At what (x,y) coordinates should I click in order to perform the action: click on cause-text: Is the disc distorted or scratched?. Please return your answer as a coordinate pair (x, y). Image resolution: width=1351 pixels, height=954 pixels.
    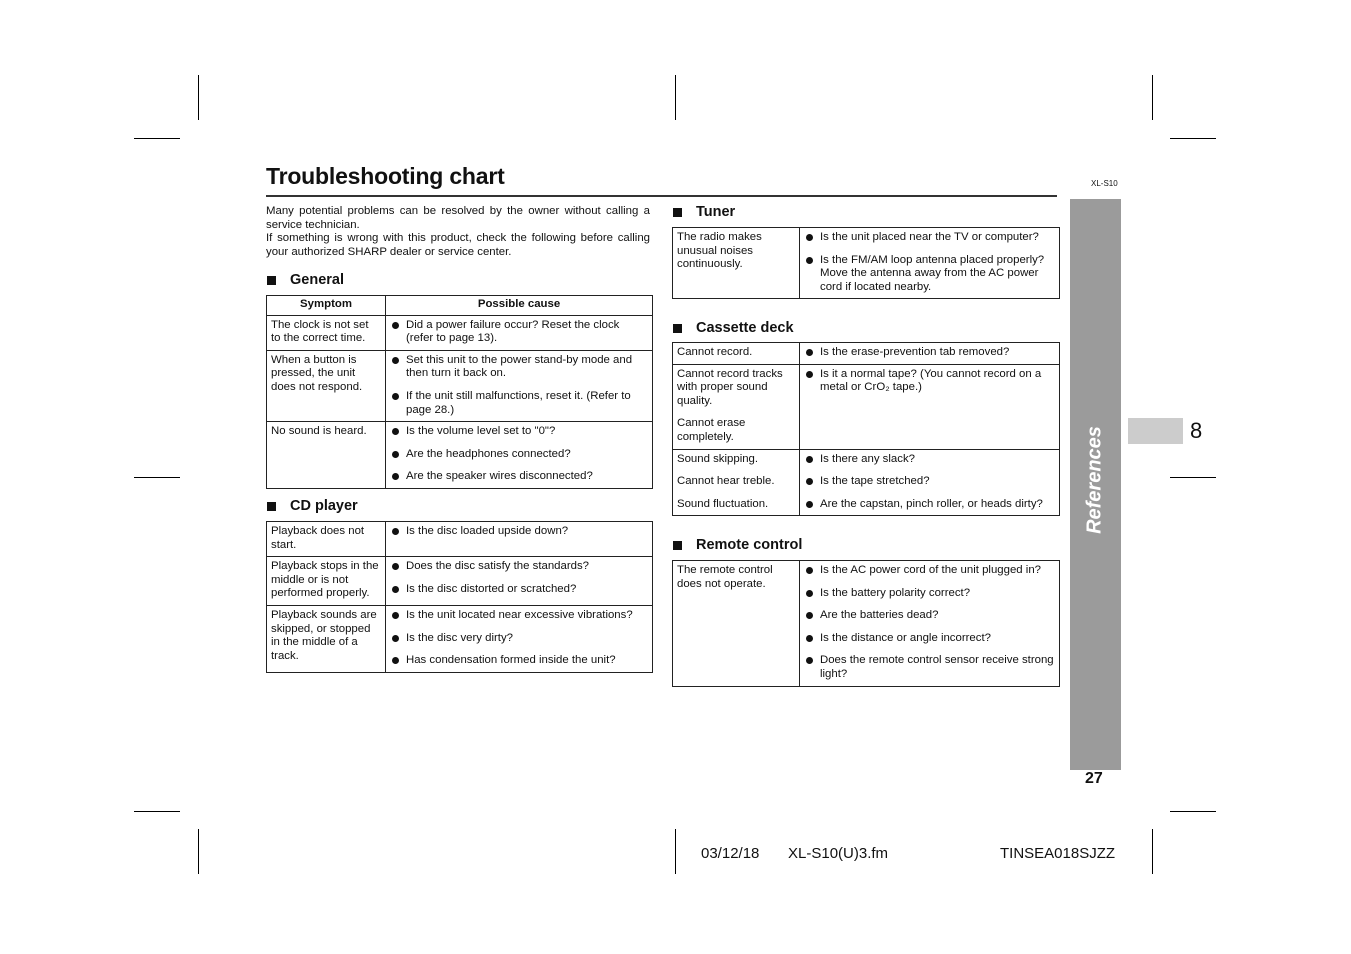
    Looking at the image, I should click on (491, 588).